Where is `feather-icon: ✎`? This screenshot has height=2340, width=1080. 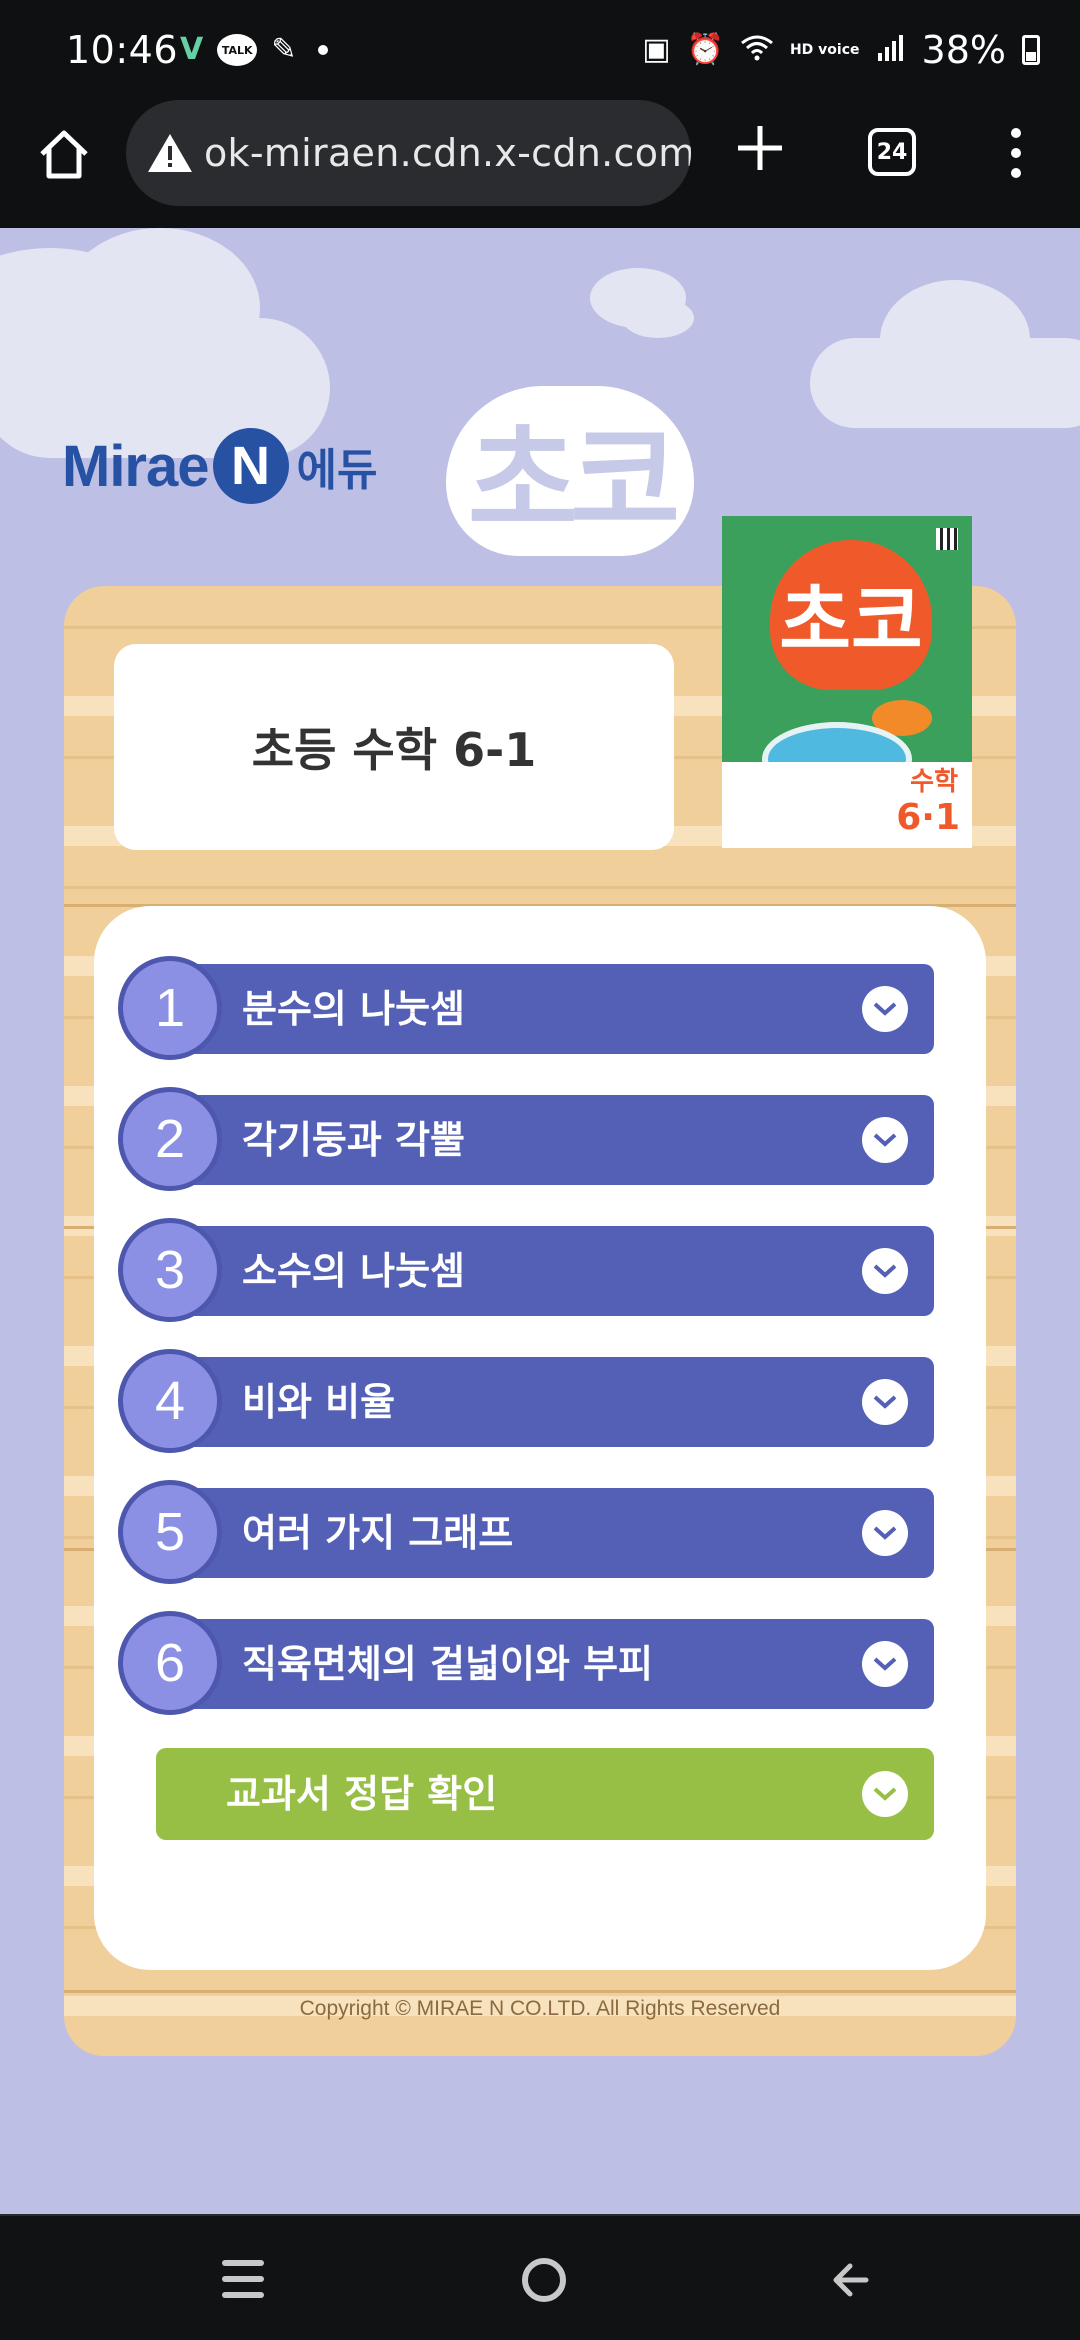 feather-icon: ✎ is located at coordinates (284, 49).